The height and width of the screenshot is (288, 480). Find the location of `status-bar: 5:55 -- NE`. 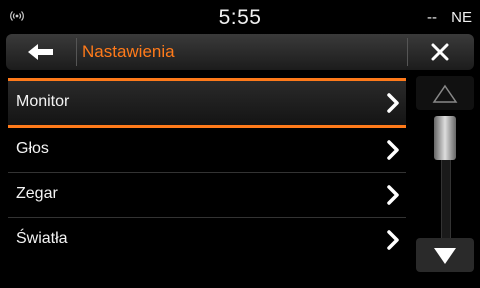

status-bar: 5:55 -- NE is located at coordinates (240, 17).